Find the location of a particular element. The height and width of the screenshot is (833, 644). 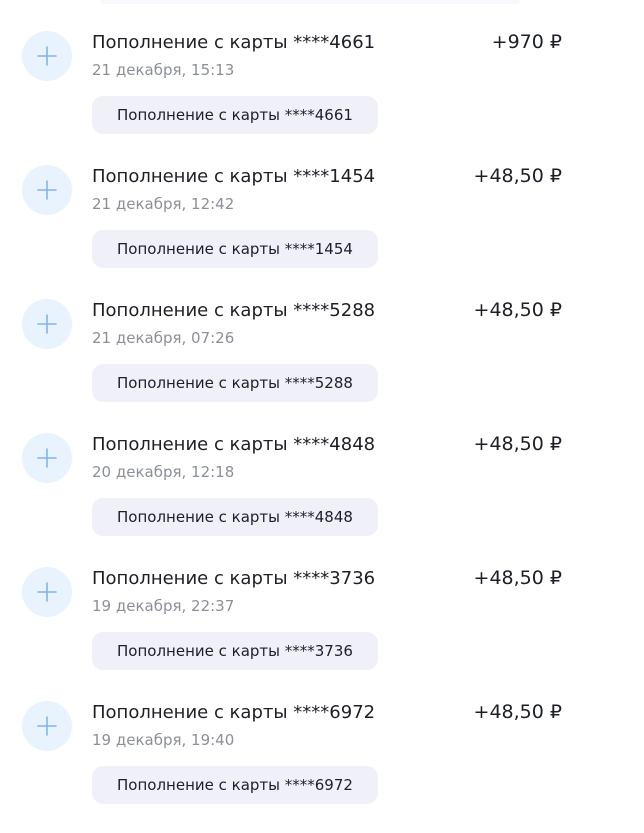

transaction-title: Пополнение с карты ****6972 is located at coordinates (234, 712).